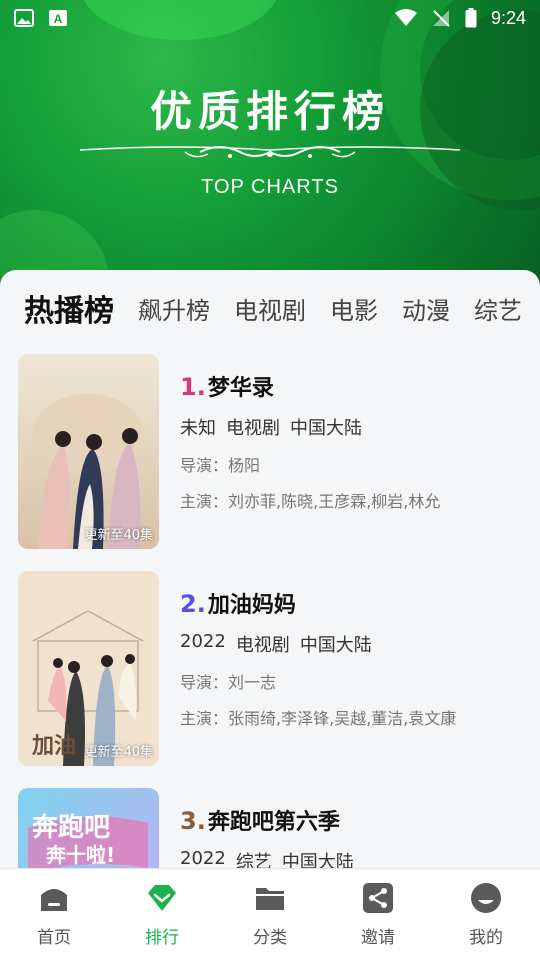 This screenshot has height=960, width=540. Describe the element at coordinates (378, 938) in the screenshot. I see `nav-invite-label: 邀请` at that location.